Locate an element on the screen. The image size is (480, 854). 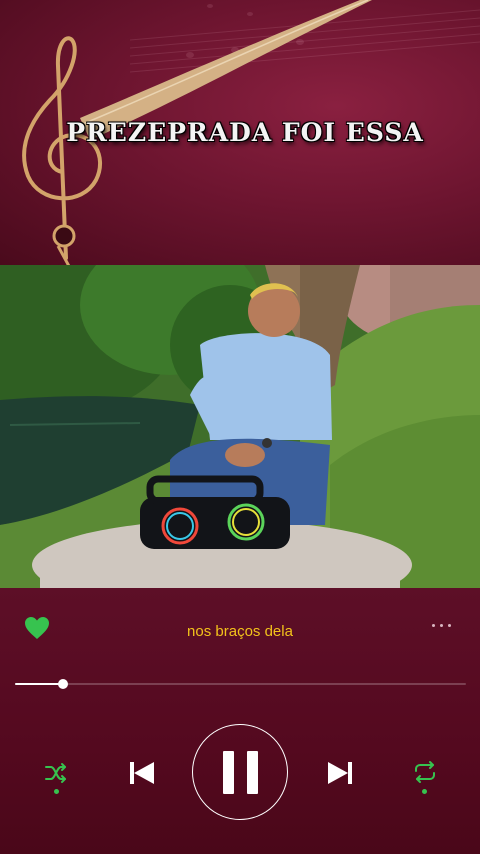
progress-fill is located at coordinates (39, 684).